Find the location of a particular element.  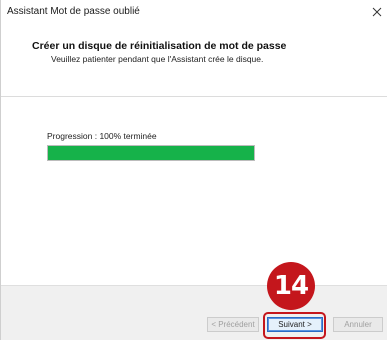

previous-button: < Précédent is located at coordinates (233, 324).